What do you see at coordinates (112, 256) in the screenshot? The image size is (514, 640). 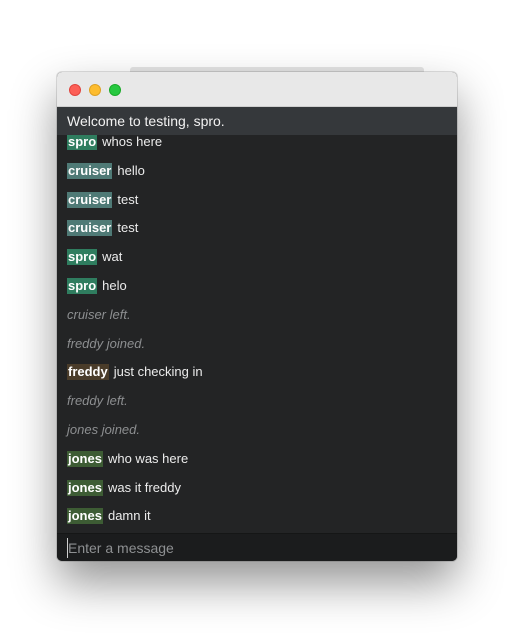 I see `message-text: wat` at bounding box center [112, 256].